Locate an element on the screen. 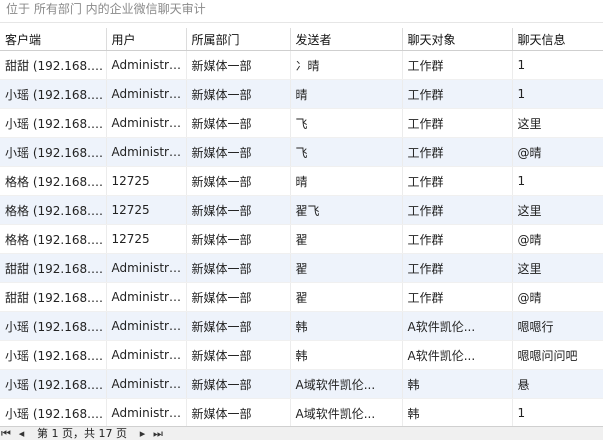  table-row: 格格 (192.168.1... 12725 新媒体一部 翟飞 工作群 这里 is located at coordinates (301, 210).